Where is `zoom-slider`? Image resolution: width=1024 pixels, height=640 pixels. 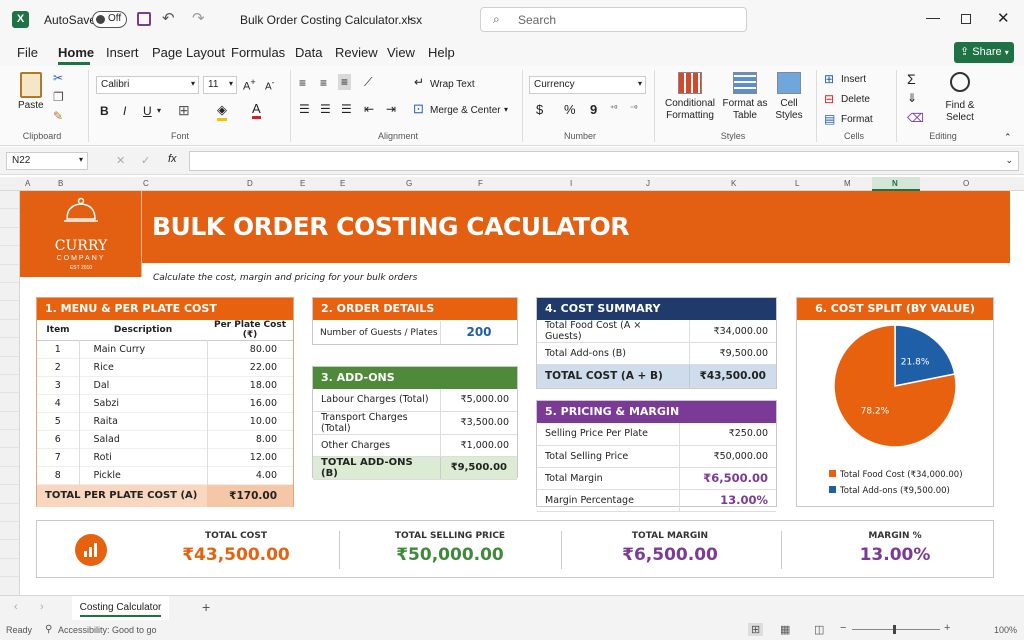
zoom-slider is located at coordinates (896, 629).